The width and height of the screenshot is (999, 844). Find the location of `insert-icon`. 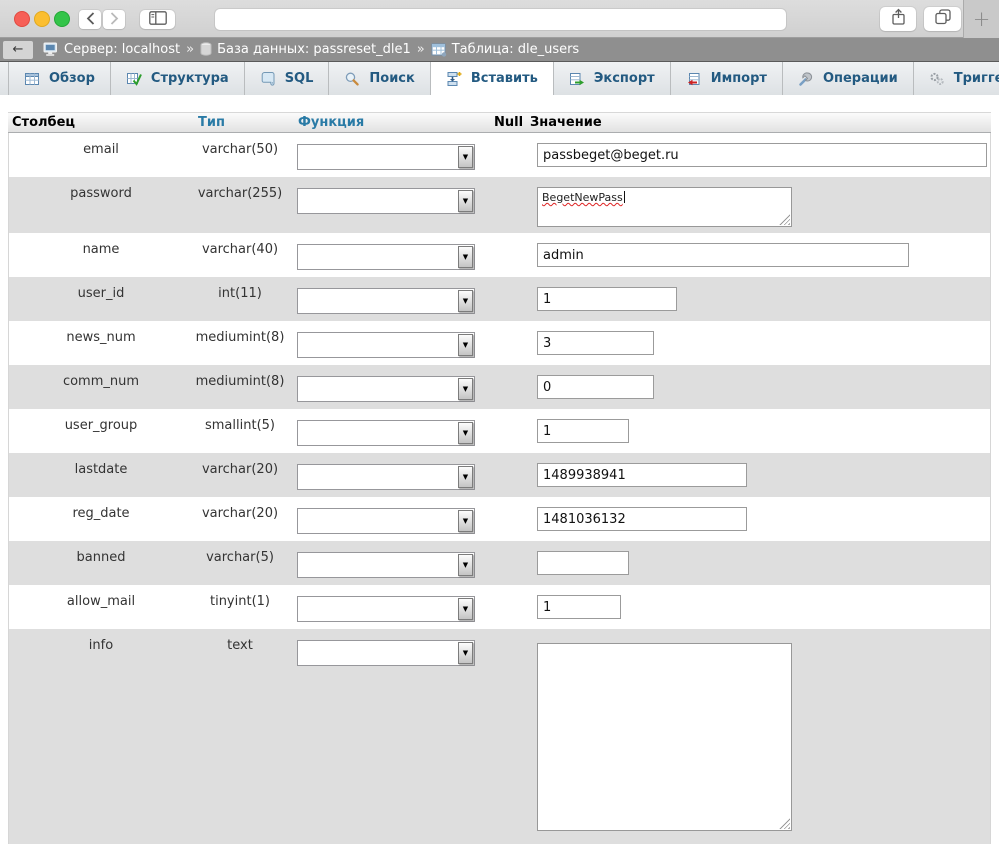

insert-icon is located at coordinates (454, 79).